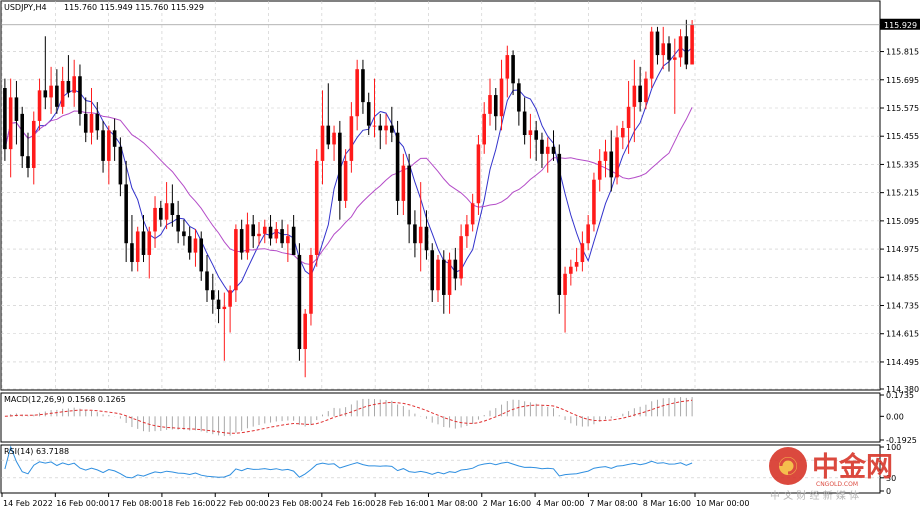 The height and width of the screenshot is (519, 921). Describe the element at coordinates (852, 467) in the screenshot. I see `brand-name: 中金网` at that location.